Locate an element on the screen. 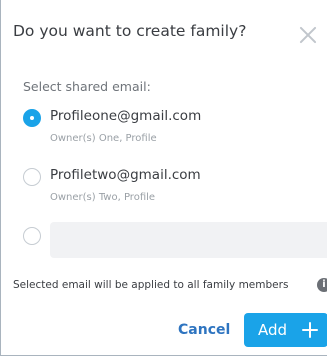  option-owner: Owner(s) One, Profile is located at coordinates (103, 138).